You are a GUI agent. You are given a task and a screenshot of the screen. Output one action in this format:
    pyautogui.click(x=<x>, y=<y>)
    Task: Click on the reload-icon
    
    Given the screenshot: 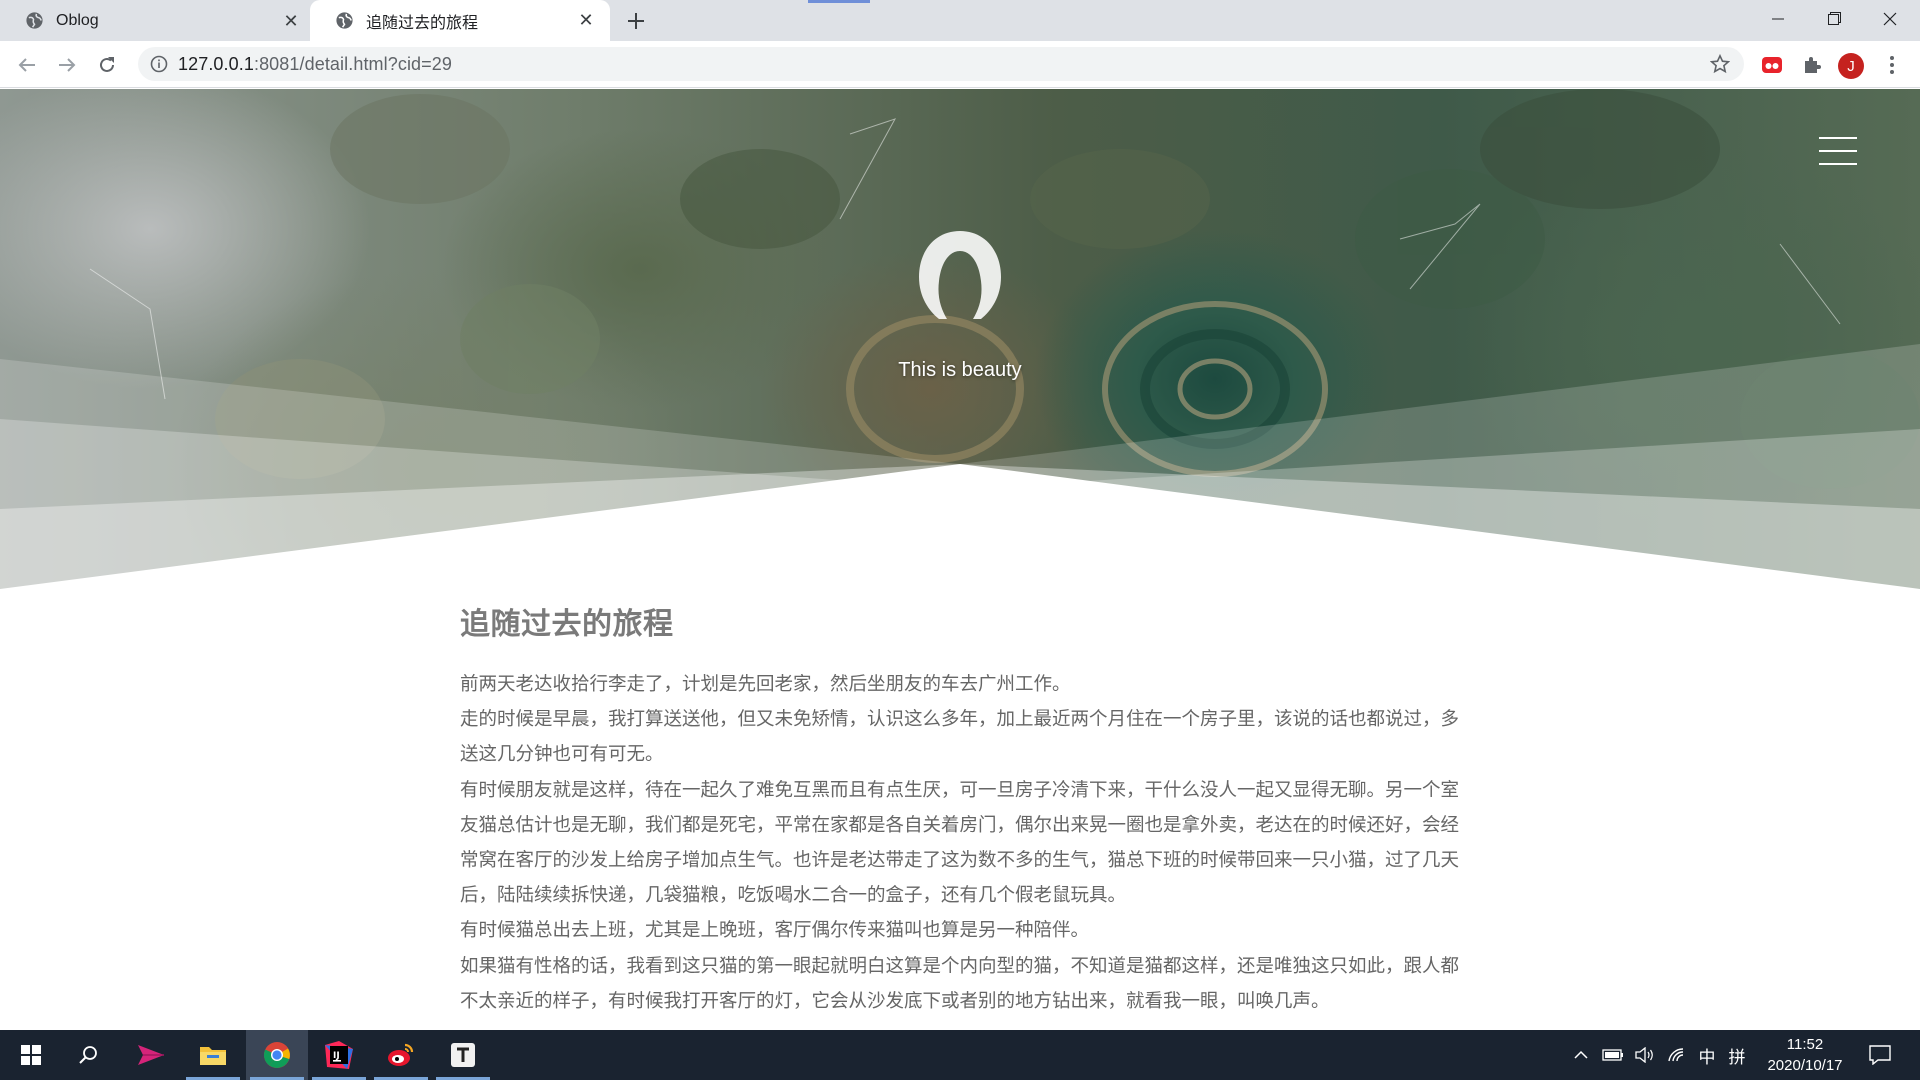 What is the action you would take?
    pyautogui.click(x=107, y=64)
    